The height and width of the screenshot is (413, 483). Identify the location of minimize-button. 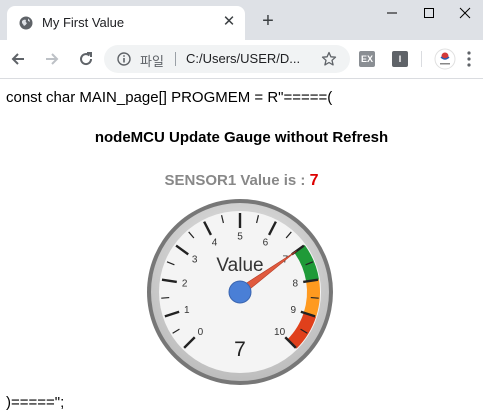
(392, 13).